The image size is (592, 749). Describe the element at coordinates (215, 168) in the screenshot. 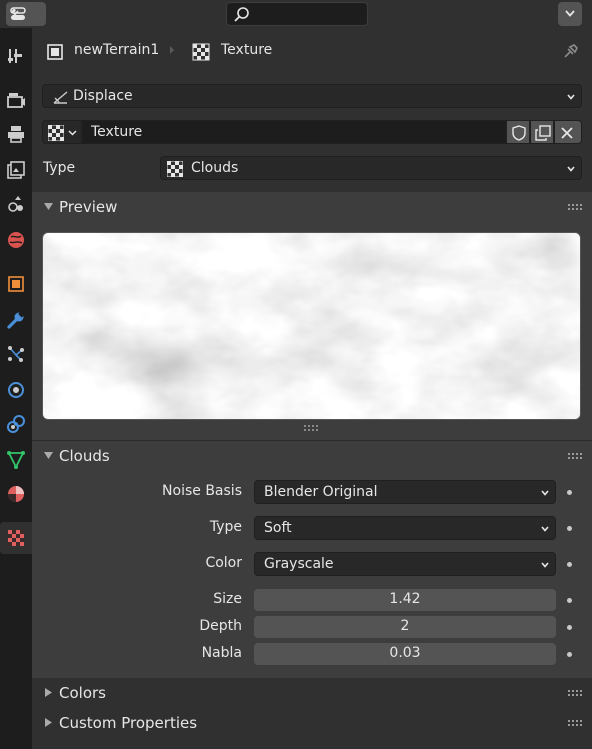

I see `texture-type-label: Clouds` at that location.